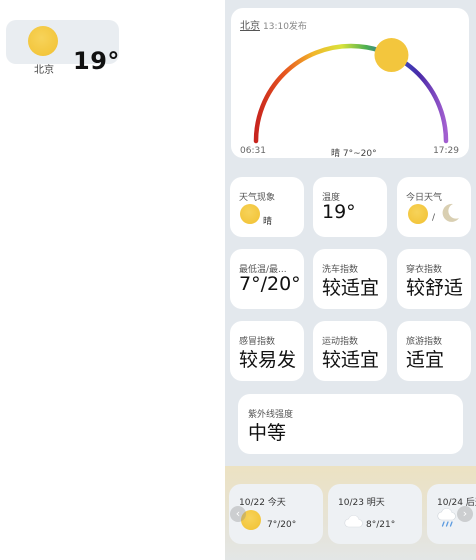 The image size is (476, 560). What do you see at coordinates (285, 27) in the screenshot?
I see `publish-time: 13:10发布` at bounding box center [285, 27].